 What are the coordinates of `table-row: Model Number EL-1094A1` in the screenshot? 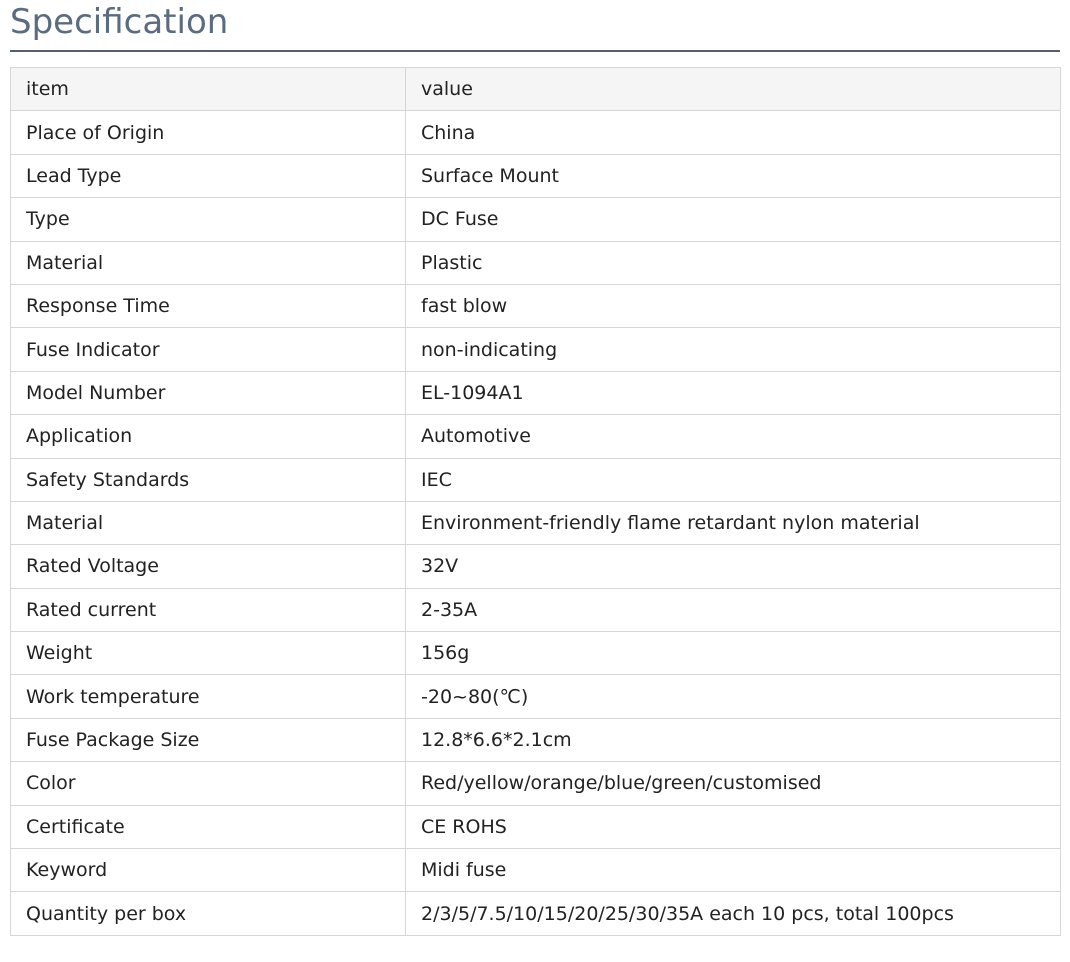 It's located at (535, 393).